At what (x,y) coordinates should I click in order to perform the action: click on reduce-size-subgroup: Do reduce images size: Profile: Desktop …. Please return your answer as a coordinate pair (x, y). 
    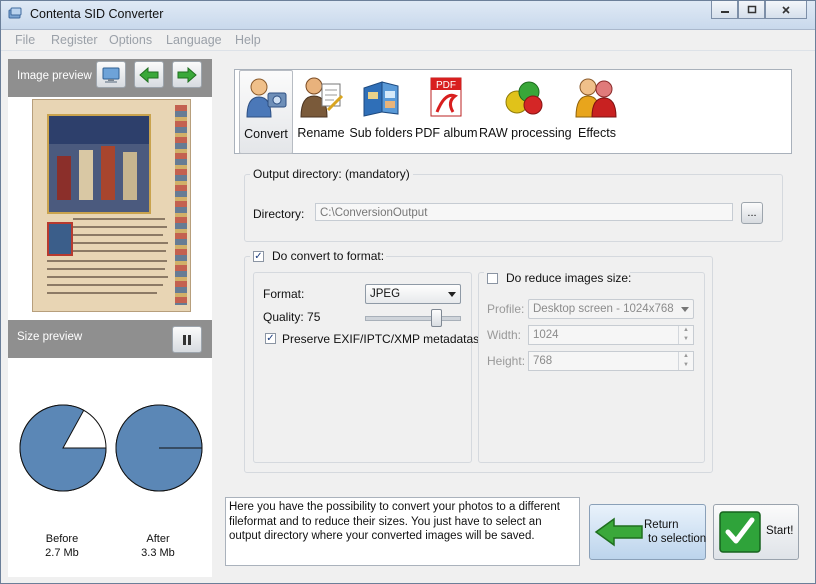
    Looking at the image, I should click on (591, 367).